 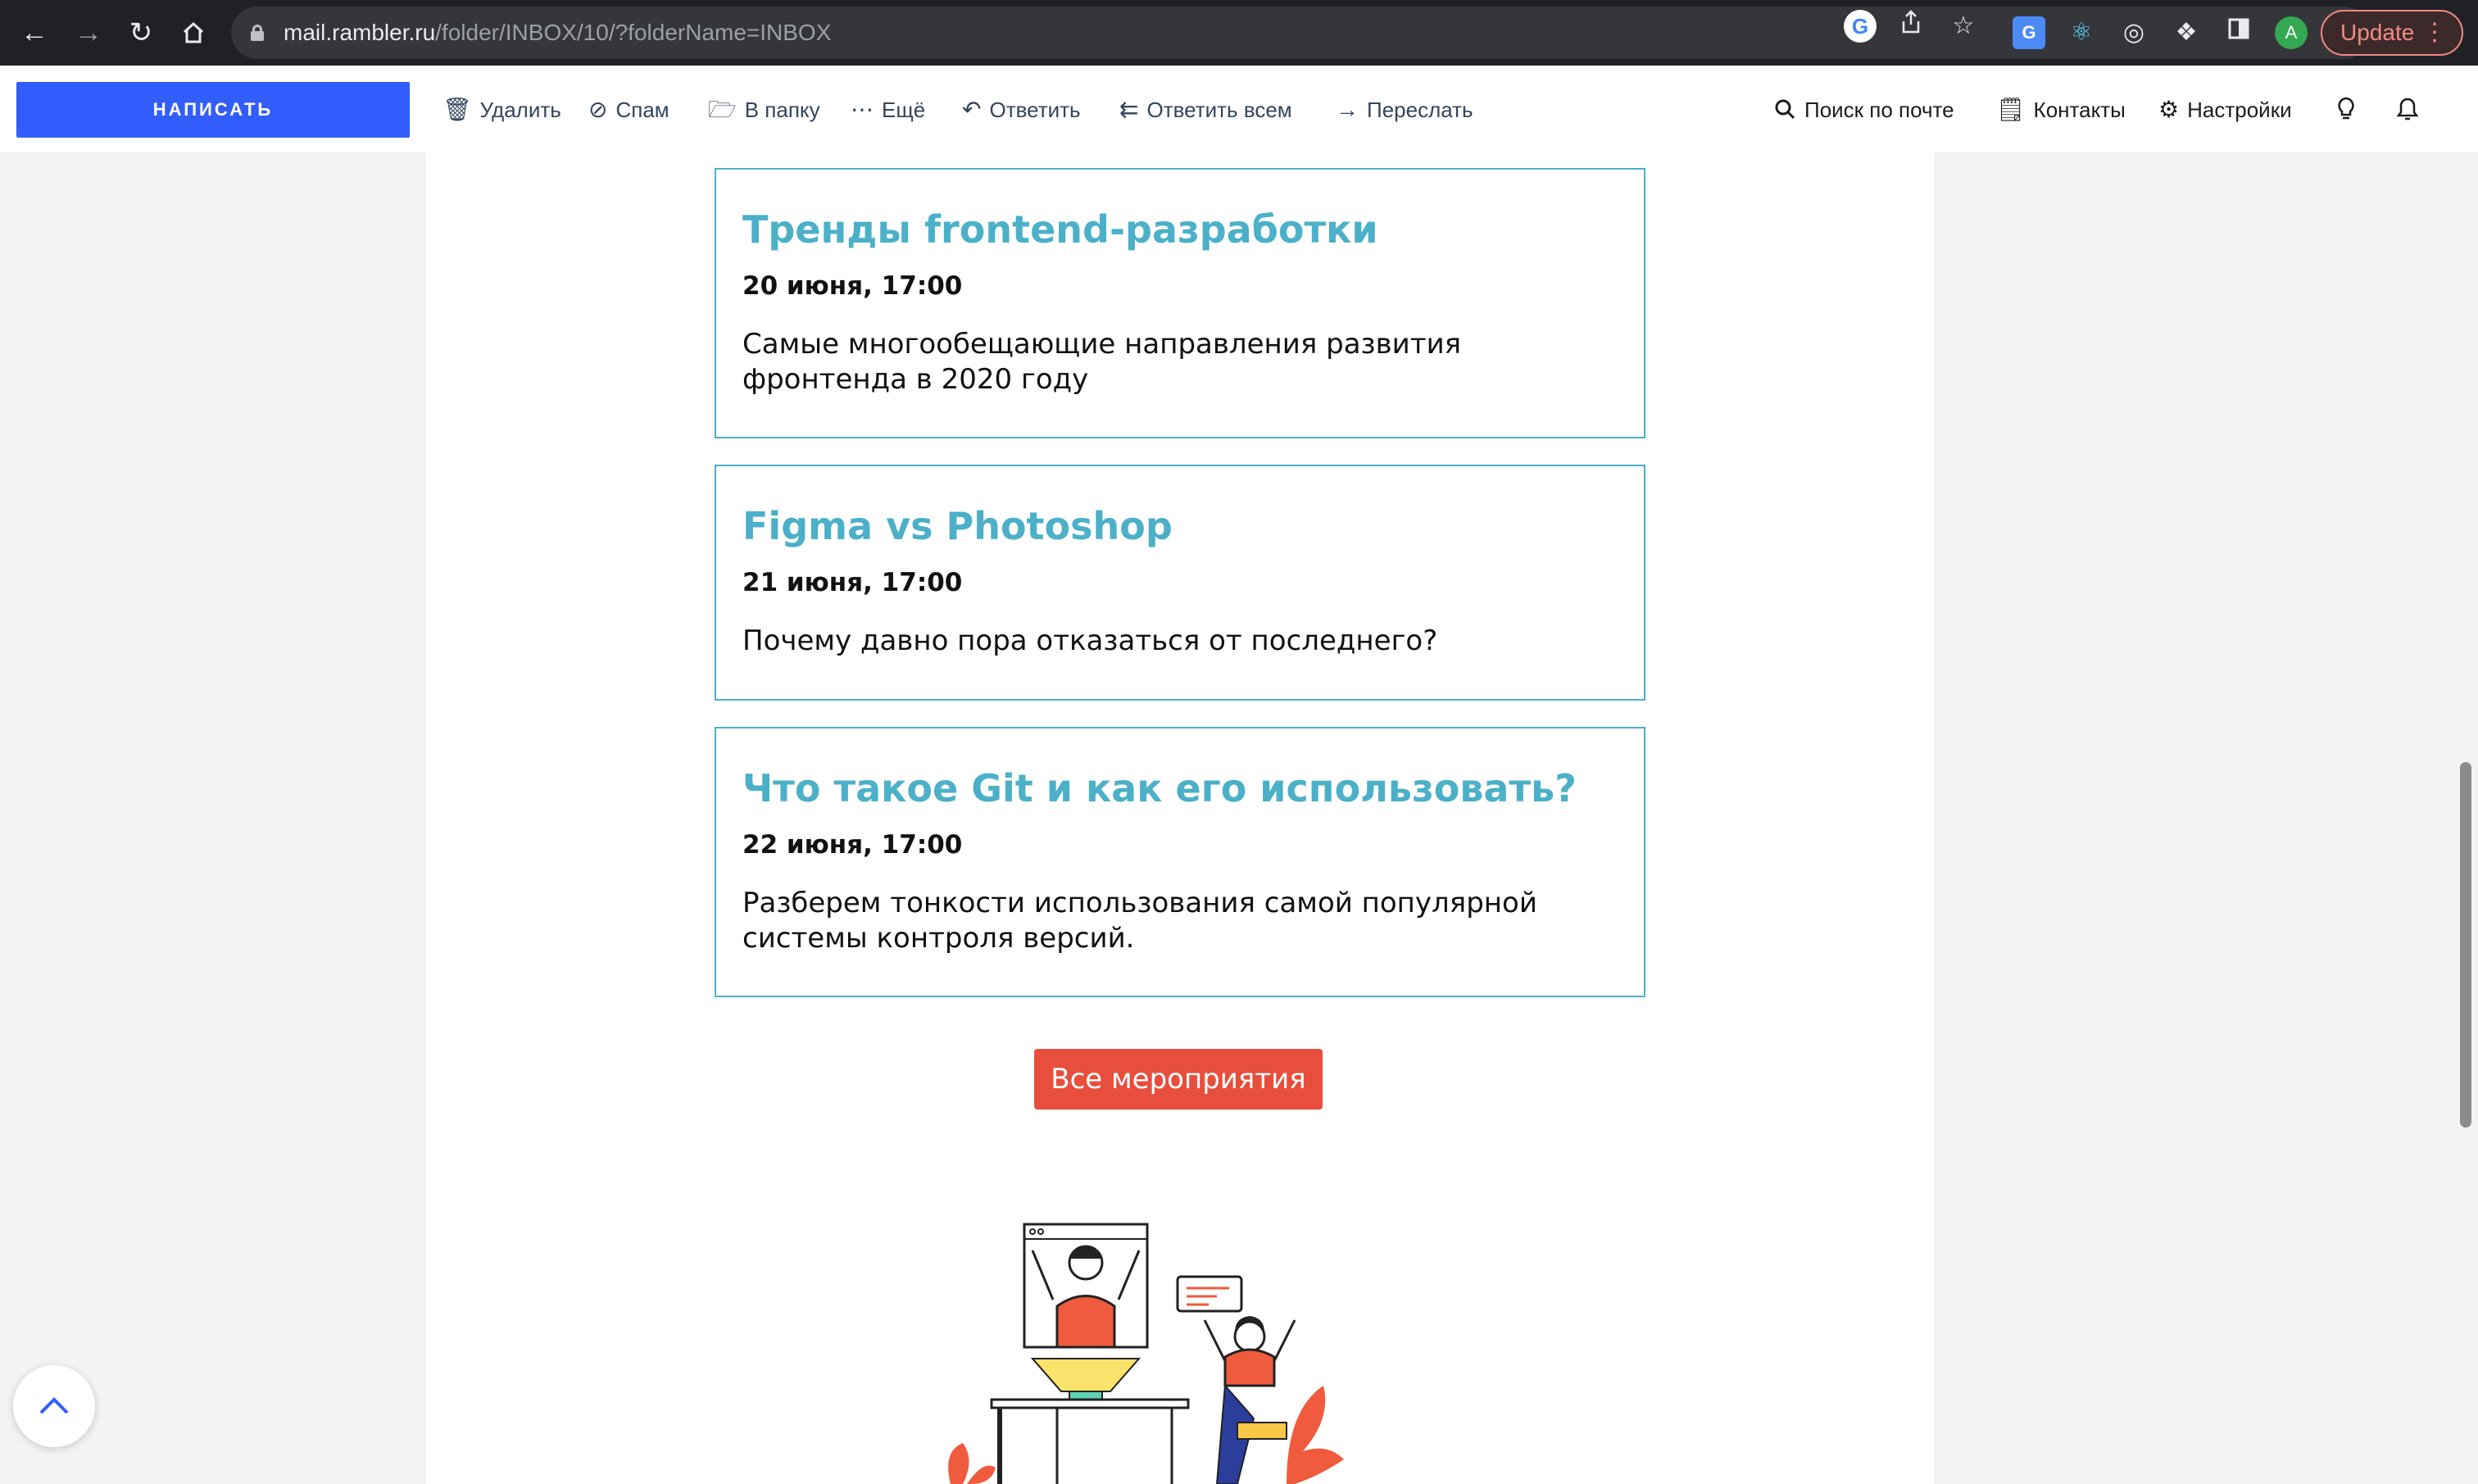 I want to click on move-to-folder-button: 🗁︎ В папку, so click(x=764, y=109).